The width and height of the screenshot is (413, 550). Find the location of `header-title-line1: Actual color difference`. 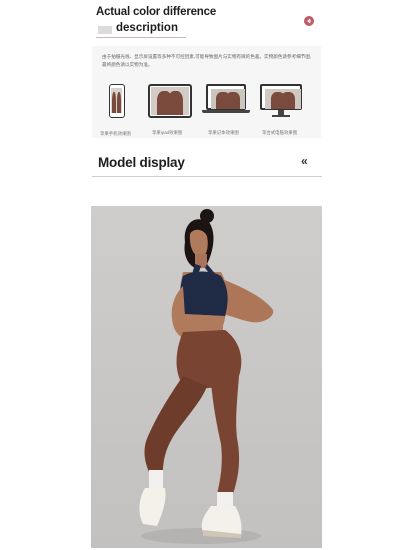

header-title-line1: Actual color difference is located at coordinates (156, 12).